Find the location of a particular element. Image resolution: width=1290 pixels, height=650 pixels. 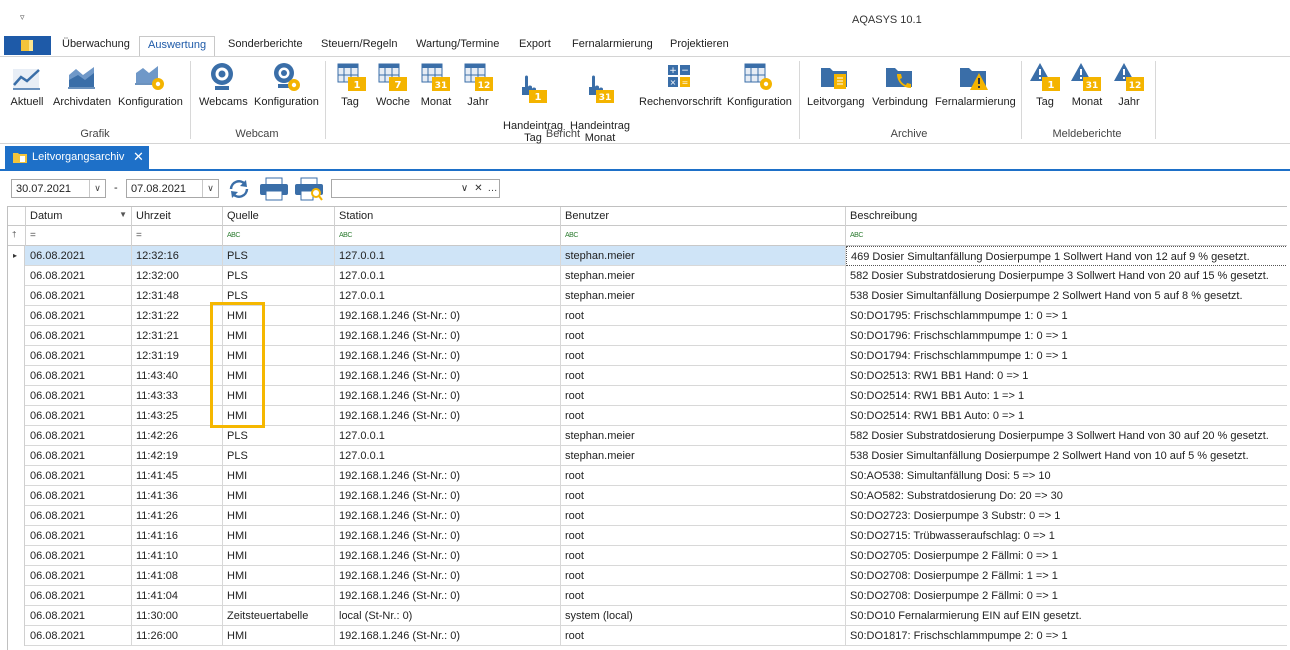

date-from-picker: 30.07.2021 ∨ is located at coordinates (58, 188).